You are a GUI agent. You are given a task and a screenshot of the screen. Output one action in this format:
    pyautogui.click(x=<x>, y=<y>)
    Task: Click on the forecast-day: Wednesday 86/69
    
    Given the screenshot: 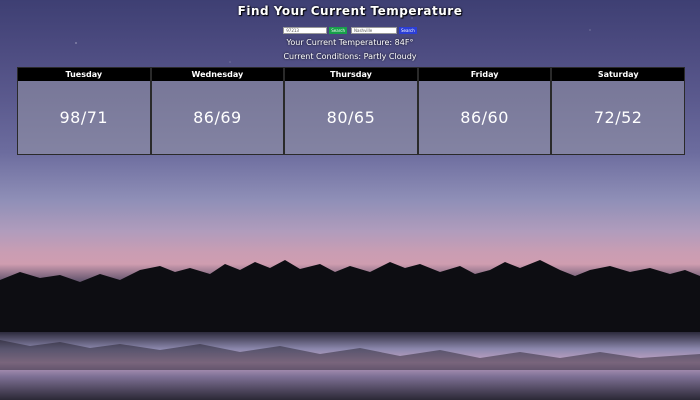 What is the action you would take?
    pyautogui.click(x=217, y=111)
    